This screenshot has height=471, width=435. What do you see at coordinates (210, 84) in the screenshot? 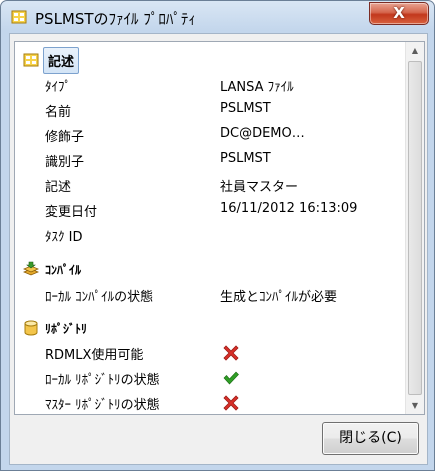
I see `property-row-type: ﾀｲﾌﾟ LANSA ﾌｧｲﾙ` at bounding box center [210, 84].